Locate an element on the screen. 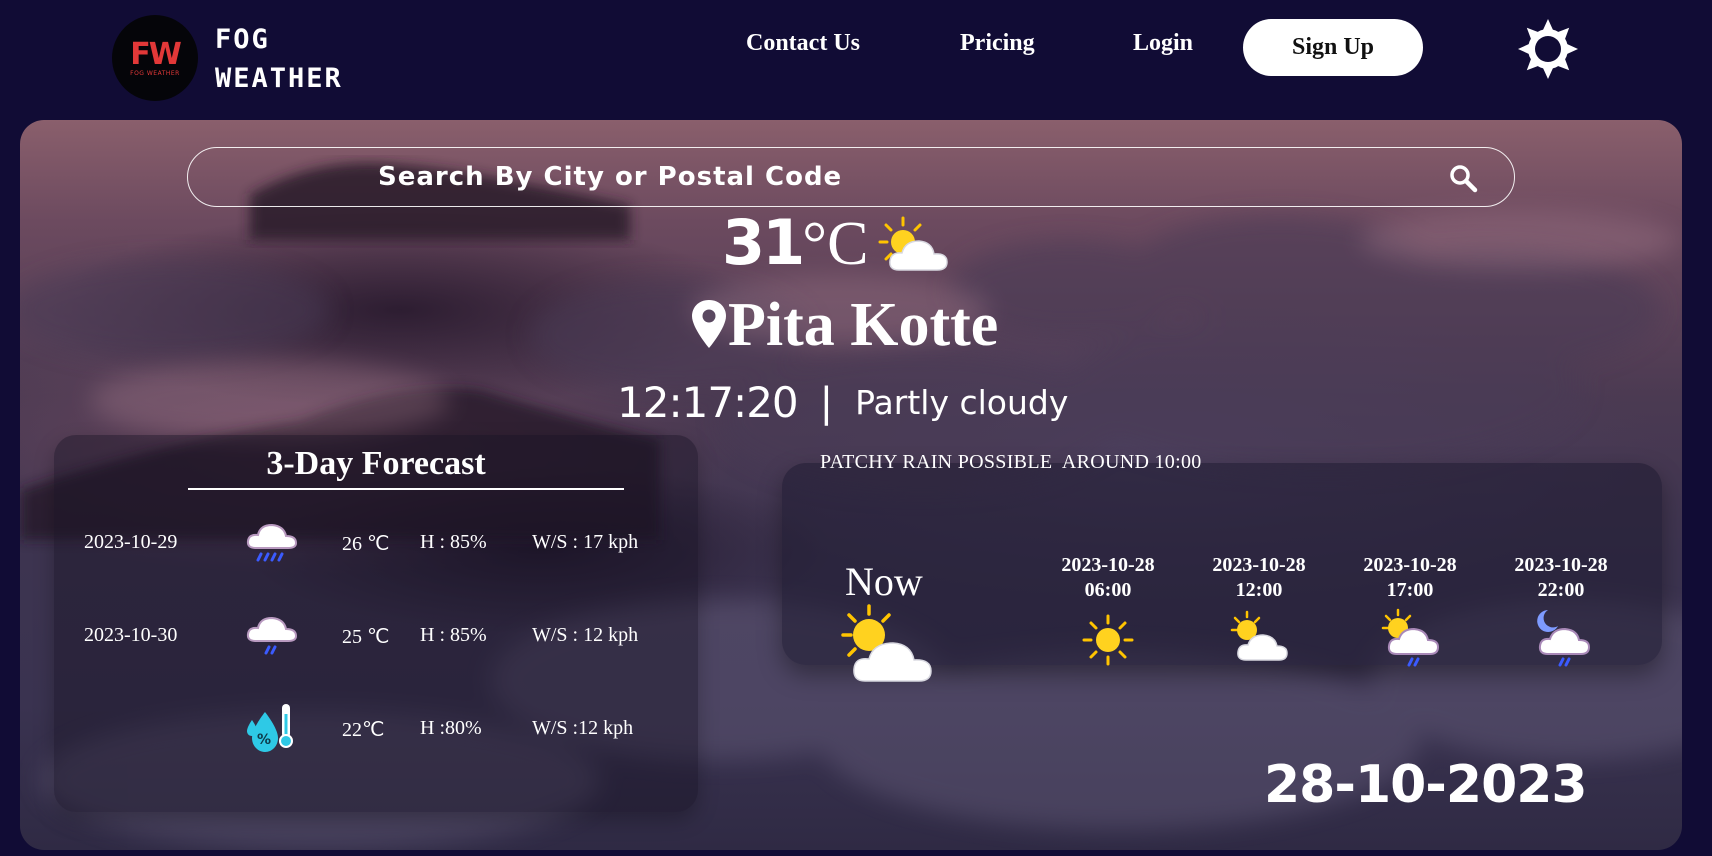  hourly-slot-1200: 2023-10-28 12:00 is located at coordinates (1259, 578).